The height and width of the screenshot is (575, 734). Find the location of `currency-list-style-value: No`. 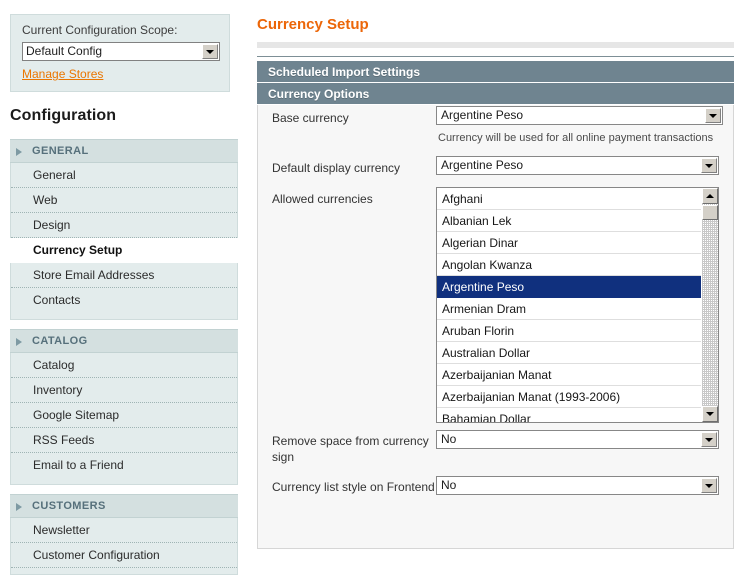

currency-list-style-value: No is located at coordinates (449, 485).